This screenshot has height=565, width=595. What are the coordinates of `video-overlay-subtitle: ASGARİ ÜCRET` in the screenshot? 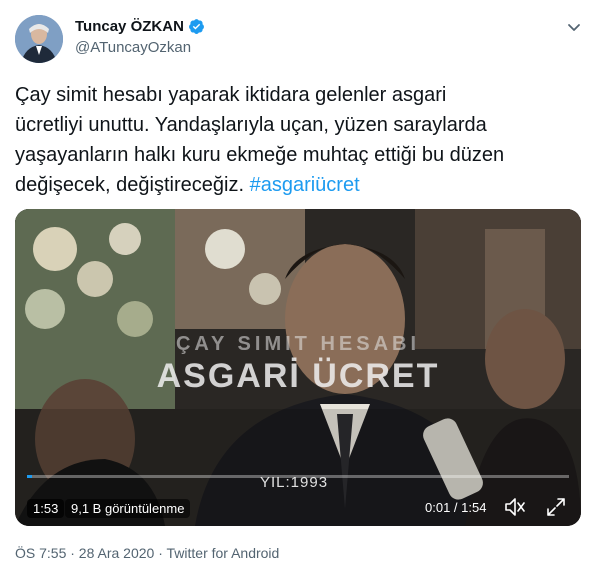 It's located at (298, 376).